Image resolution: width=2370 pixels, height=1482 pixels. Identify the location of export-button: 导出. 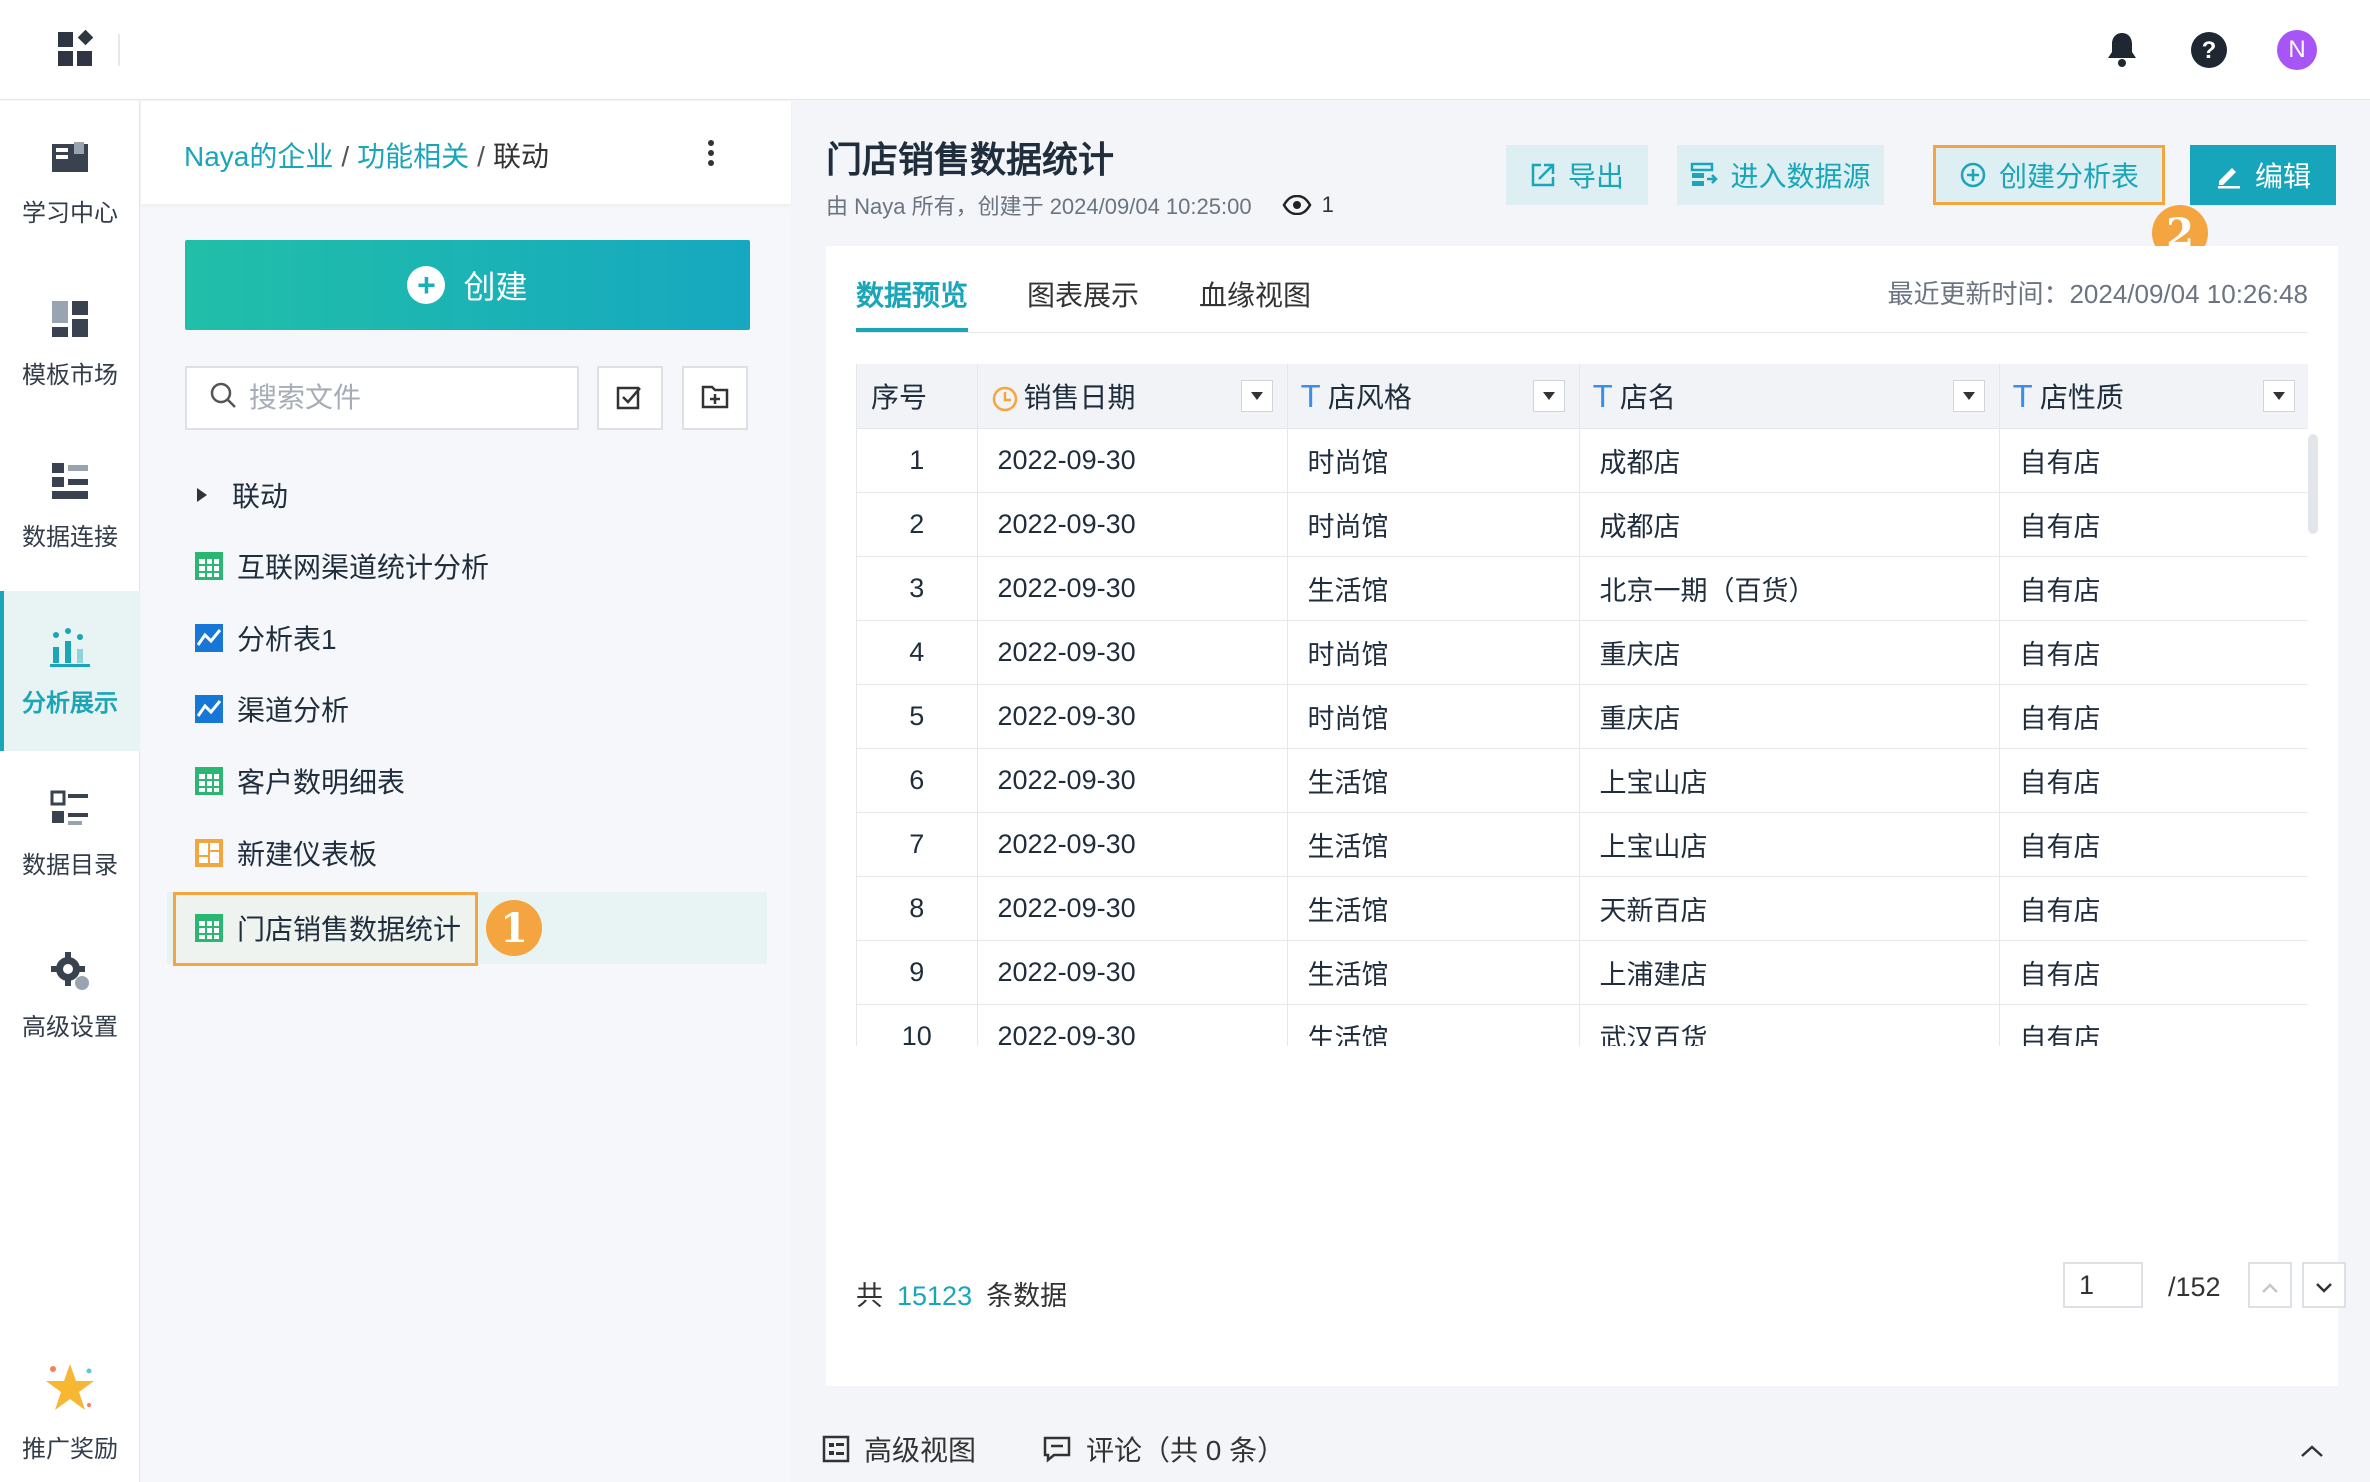
(1577, 175).